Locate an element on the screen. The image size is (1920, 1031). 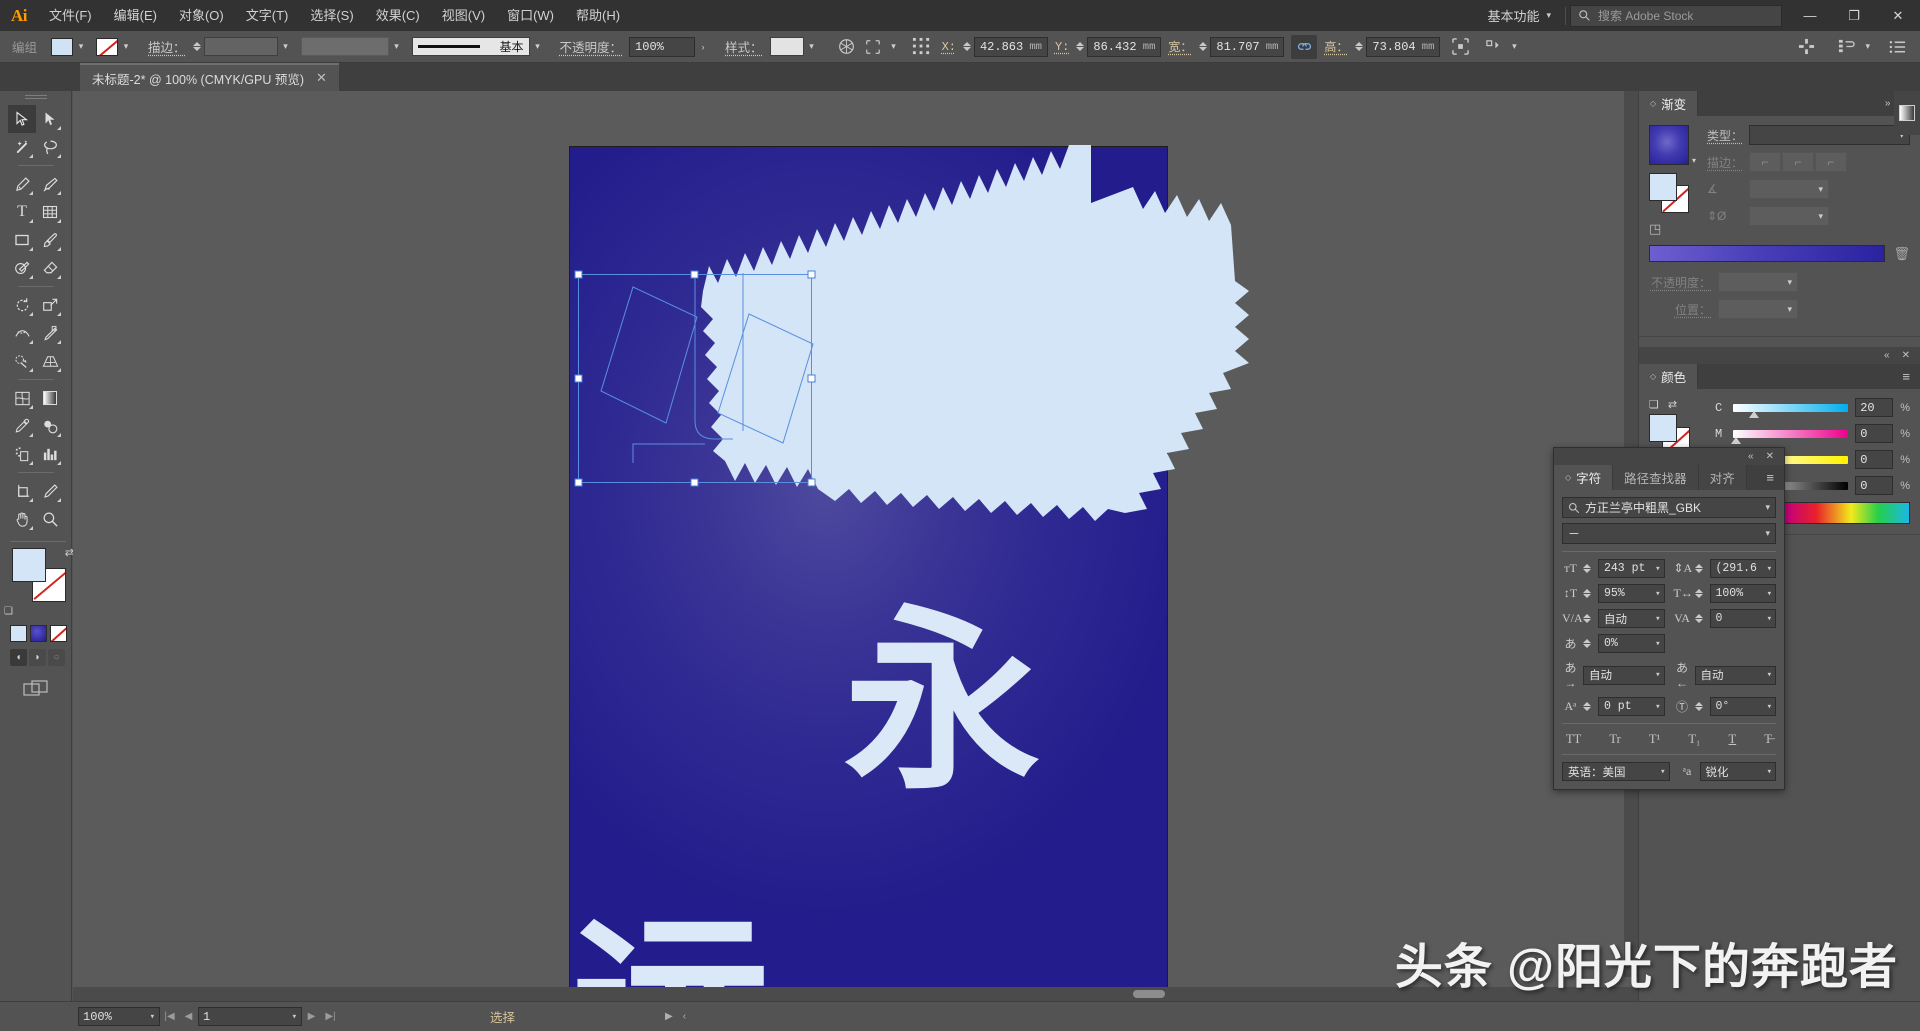
slice-tool is located at coordinates (50, 491).